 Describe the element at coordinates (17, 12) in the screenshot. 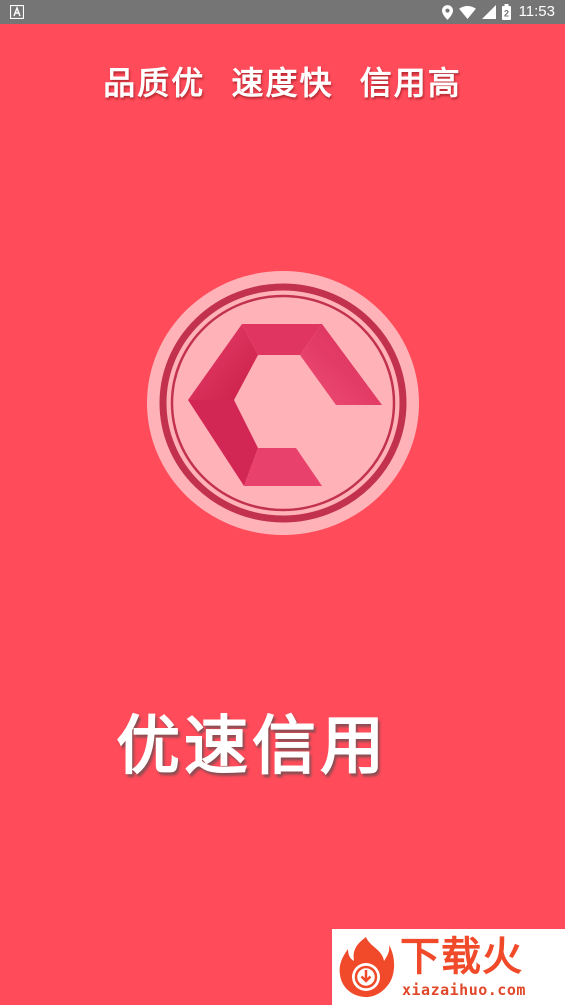

I see `notification-app-icon` at that location.